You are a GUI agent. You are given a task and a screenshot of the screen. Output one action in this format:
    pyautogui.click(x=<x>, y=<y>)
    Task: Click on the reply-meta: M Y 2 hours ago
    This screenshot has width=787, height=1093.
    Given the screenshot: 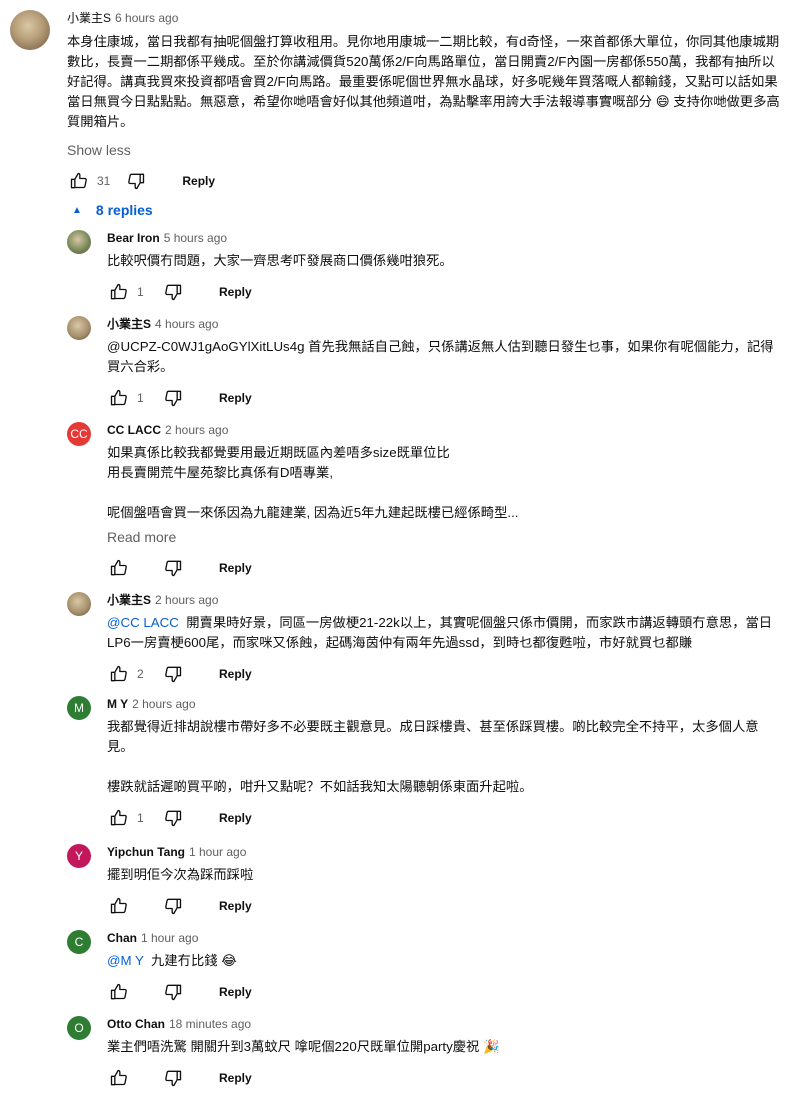 What is the action you would take?
    pyautogui.click(x=442, y=704)
    